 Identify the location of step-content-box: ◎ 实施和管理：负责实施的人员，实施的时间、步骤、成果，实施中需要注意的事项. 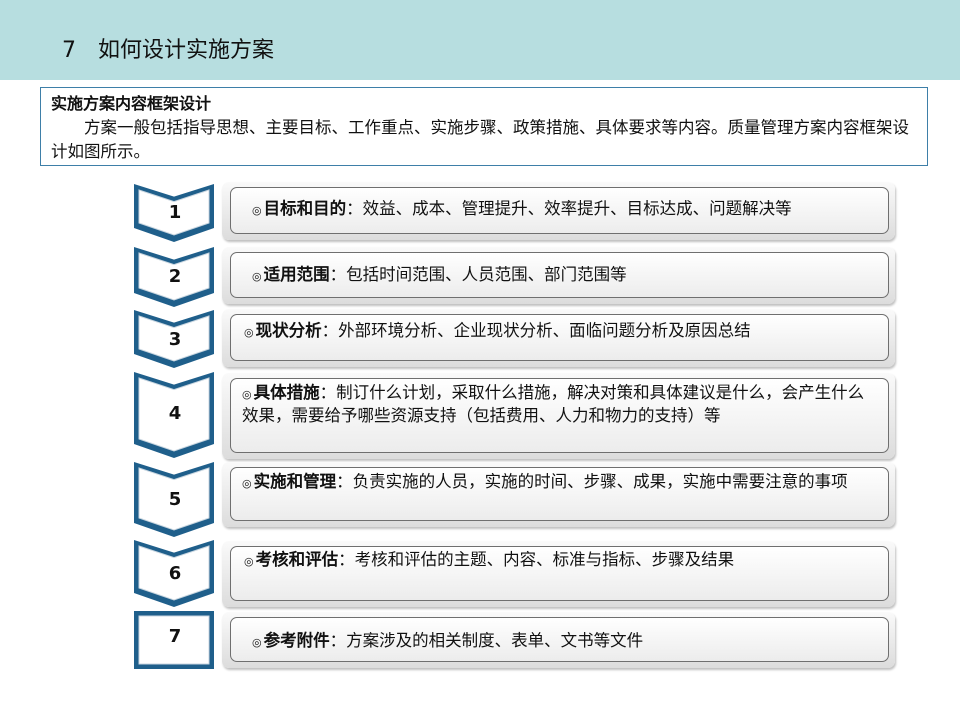
(558, 494).